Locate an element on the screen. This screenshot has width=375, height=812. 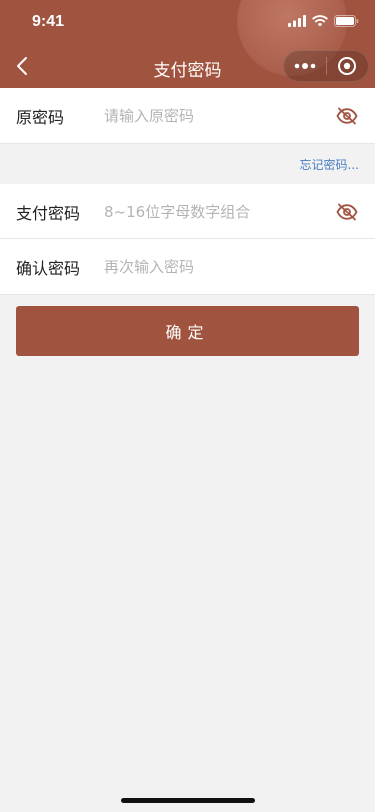
target-circle-icon is located at coordinates (347, 66).